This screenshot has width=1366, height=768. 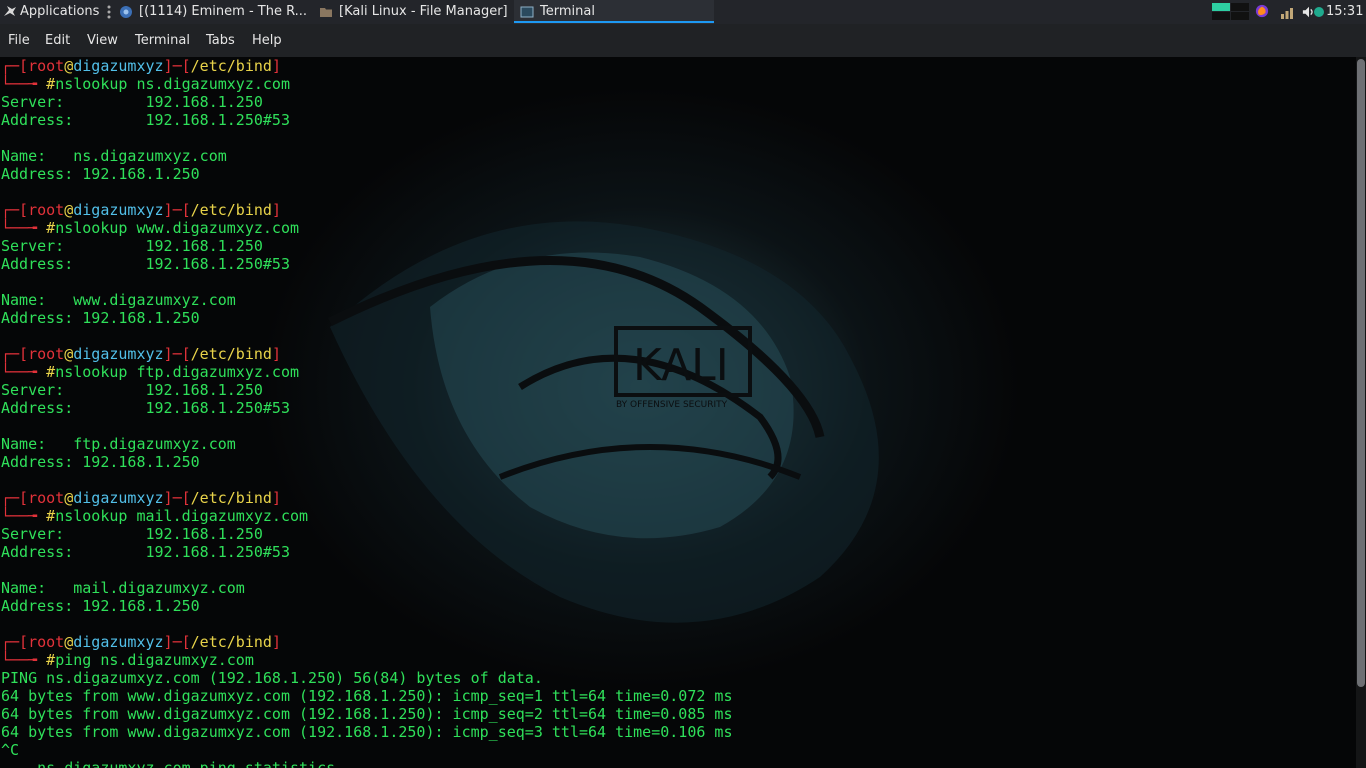 What do you see at coordinates (367, 84) in the screenshot?
I see `command-line: └──╼ #nslookup ns.digazumxyz.com` at bounding box center [367, 84].